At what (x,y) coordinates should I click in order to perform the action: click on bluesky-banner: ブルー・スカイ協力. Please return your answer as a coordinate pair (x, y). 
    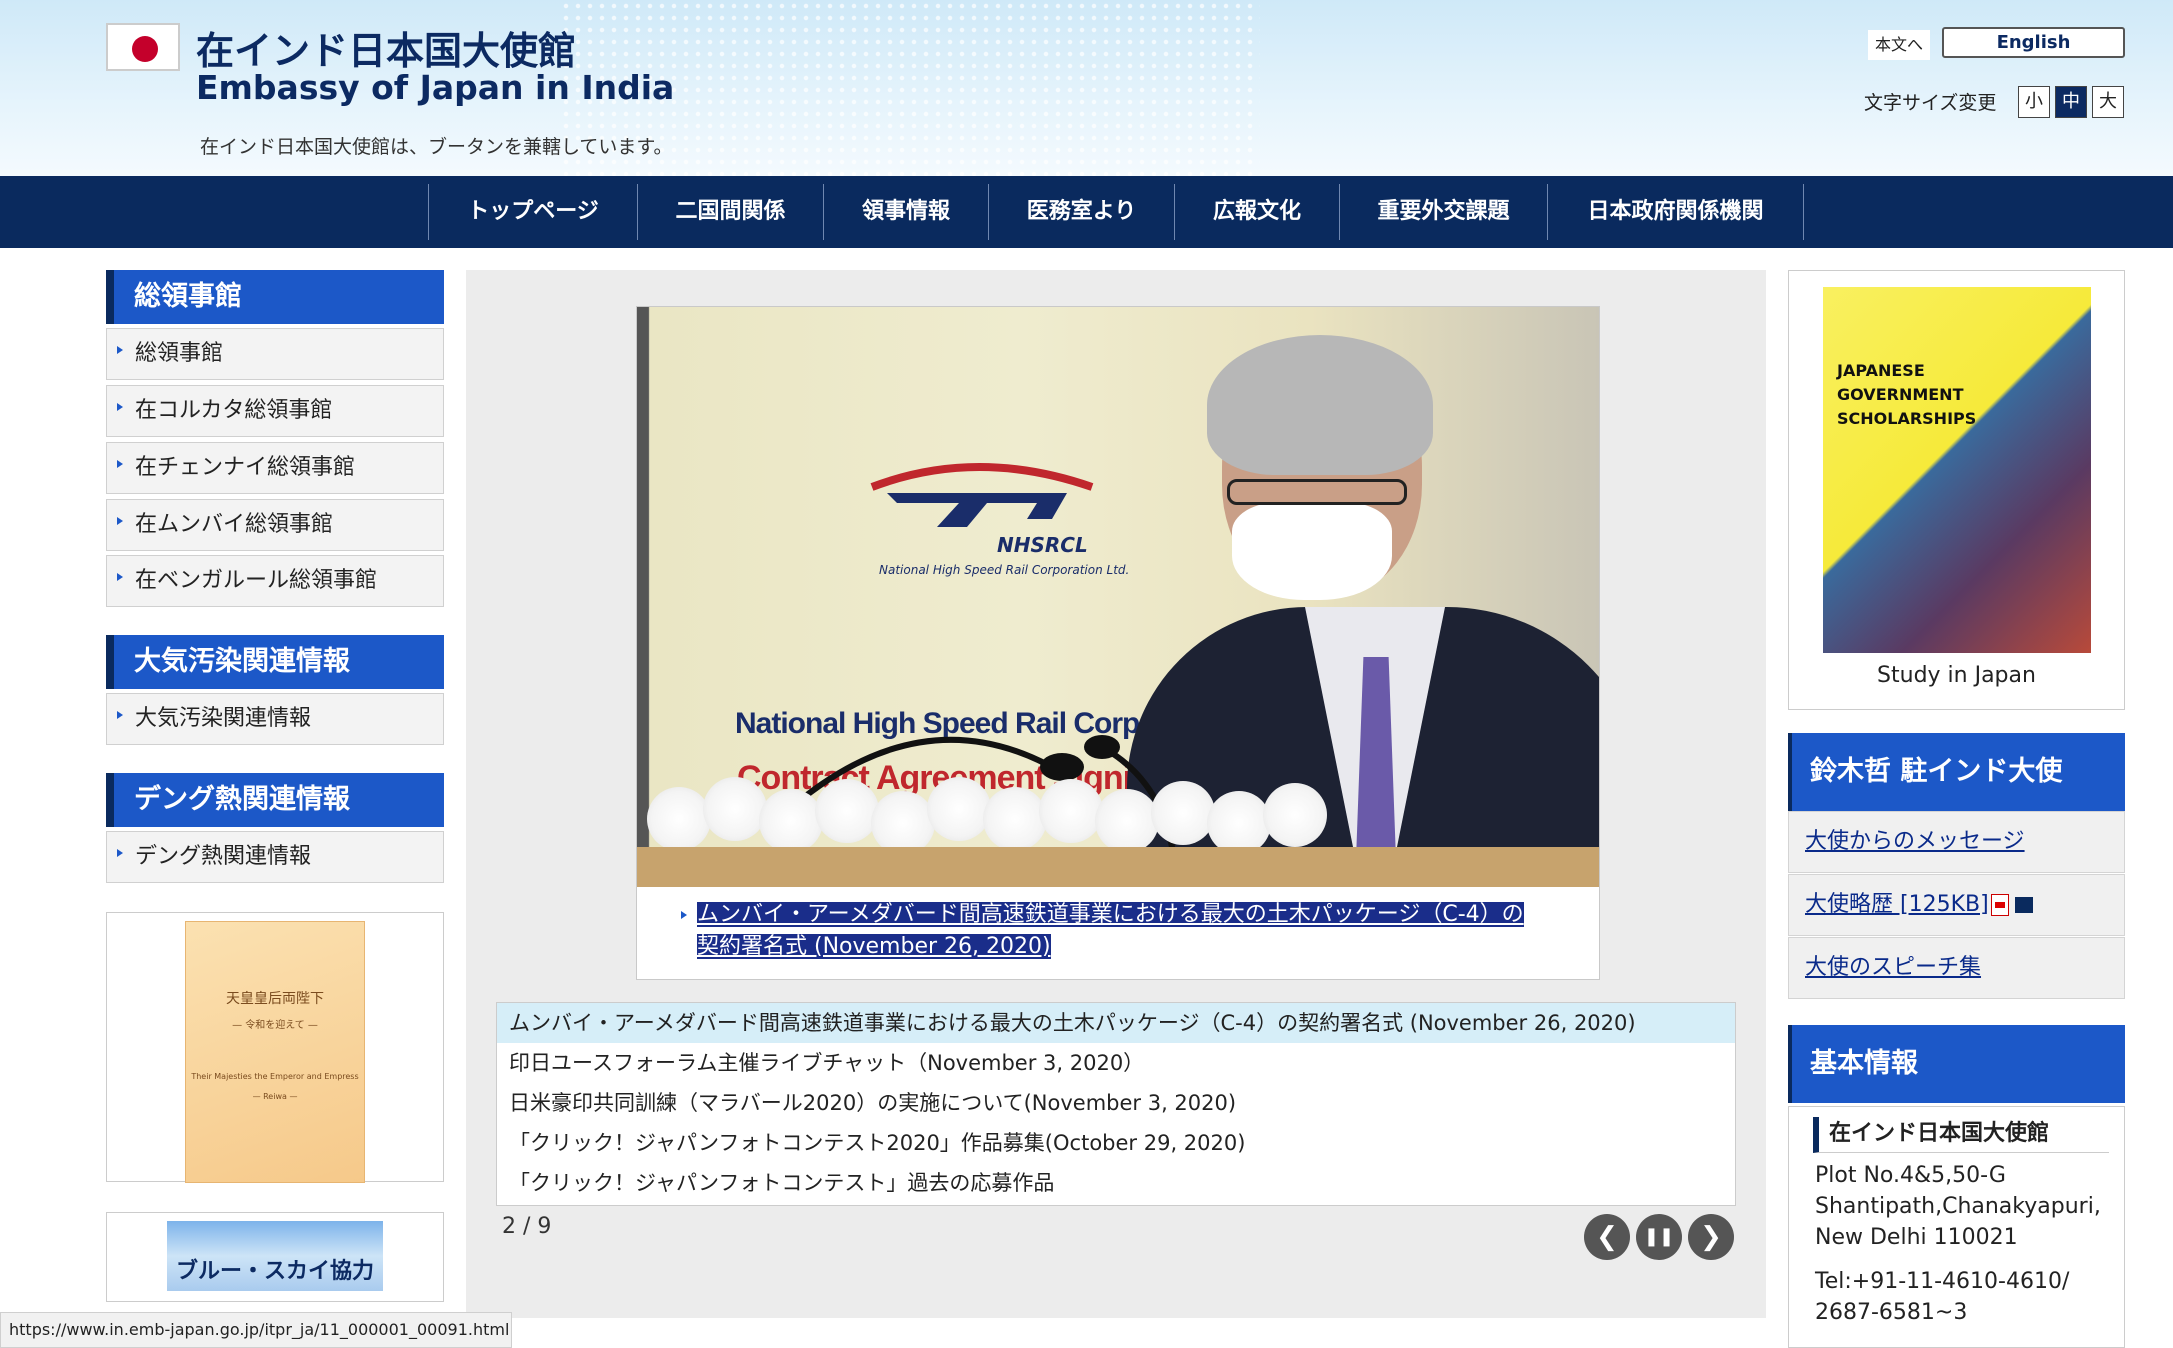
    Looking at the image, I should click on (275, 1257).